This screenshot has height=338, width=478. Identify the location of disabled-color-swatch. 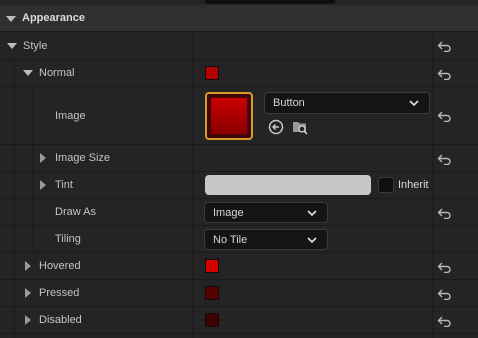
(212, 320).